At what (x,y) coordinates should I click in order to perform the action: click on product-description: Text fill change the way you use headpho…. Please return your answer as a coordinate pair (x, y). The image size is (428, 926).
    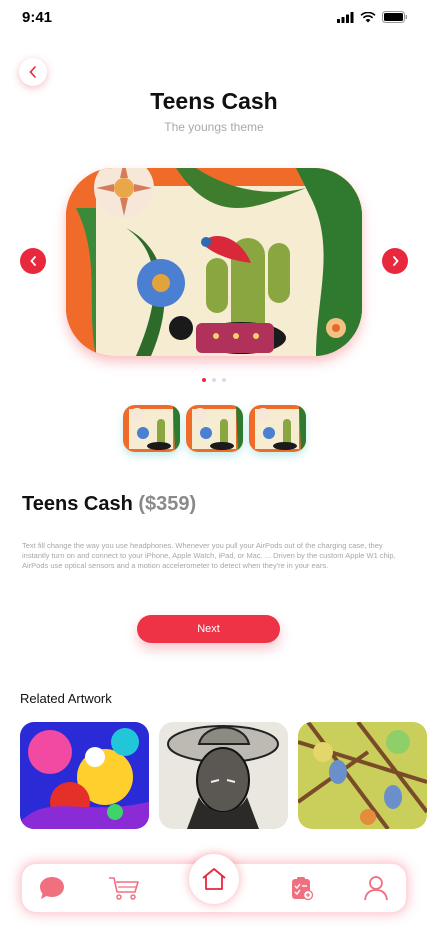
    Looking at the image, I should click on (209, 555).